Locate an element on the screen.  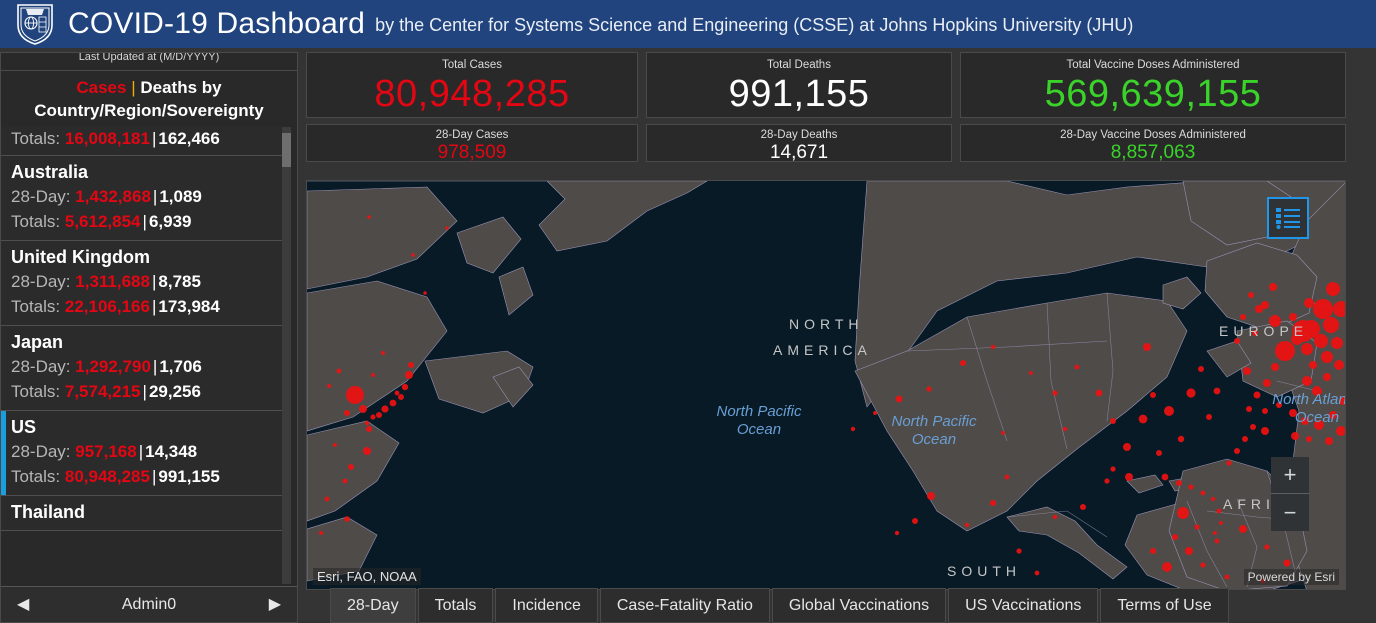
total-vaccine-label: Total Vaccine Doses Administered is located at coordinates (1153, 65).